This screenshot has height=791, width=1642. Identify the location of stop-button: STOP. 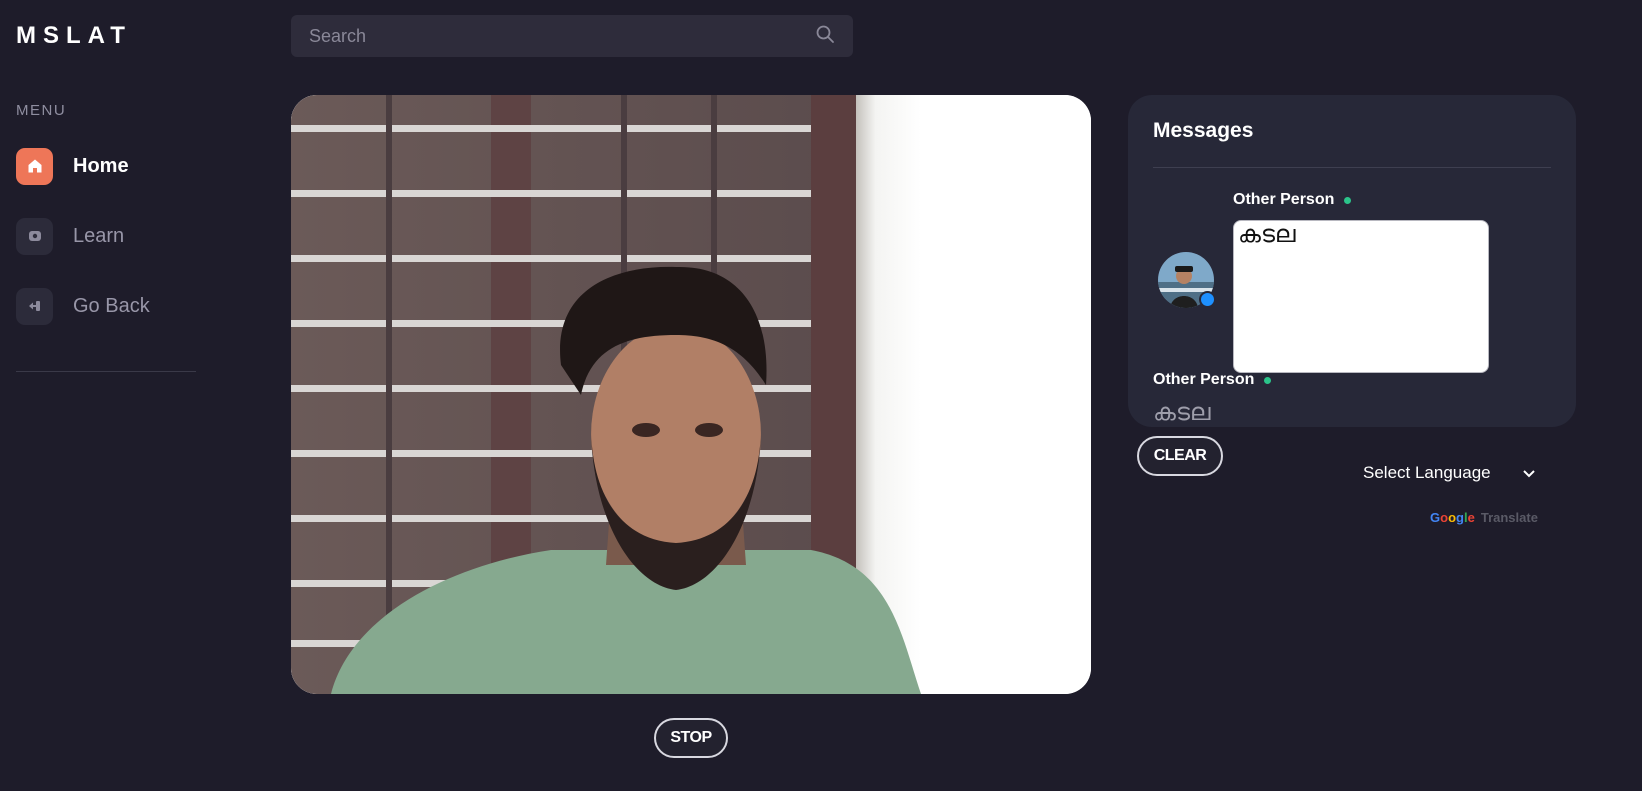
(691, 738).